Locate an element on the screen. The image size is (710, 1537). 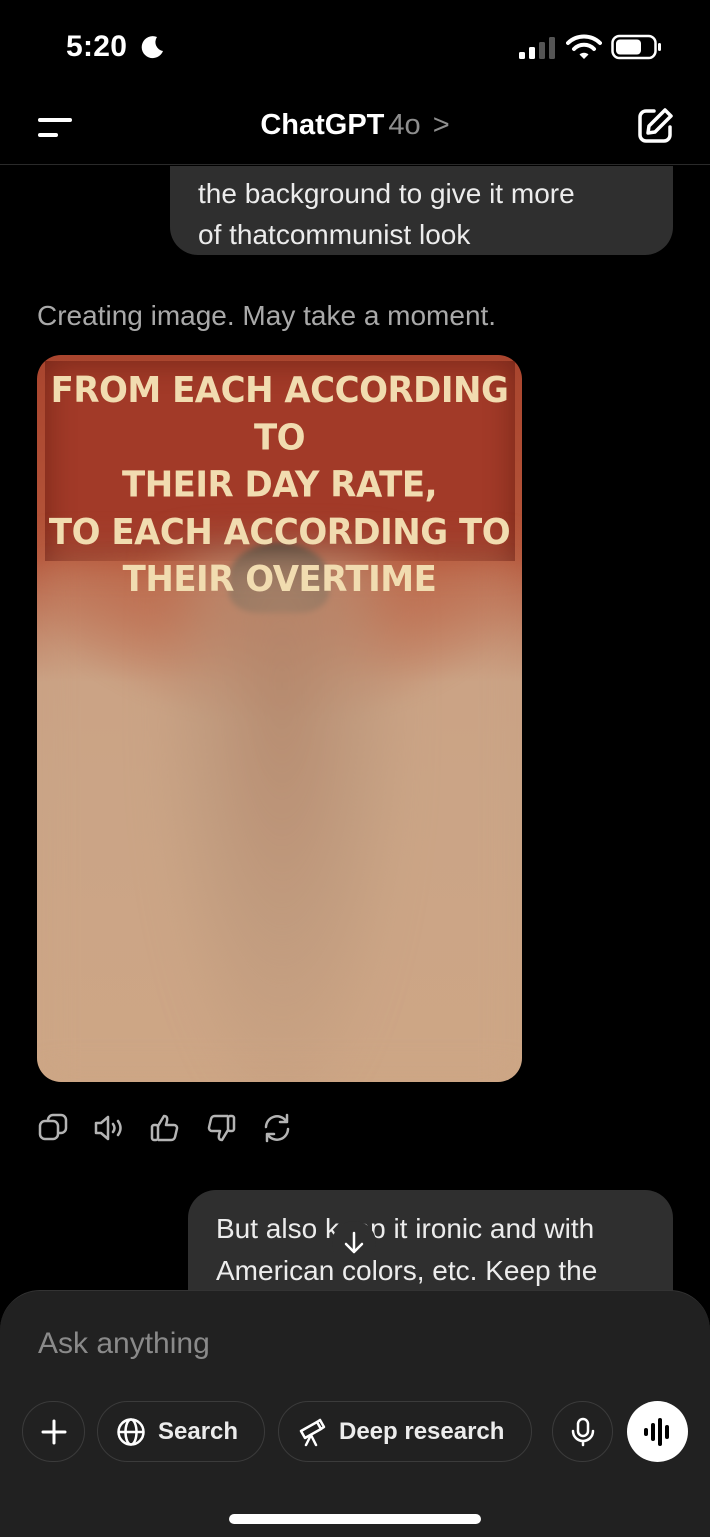
ask-input is located at coordinates (318, 1344).